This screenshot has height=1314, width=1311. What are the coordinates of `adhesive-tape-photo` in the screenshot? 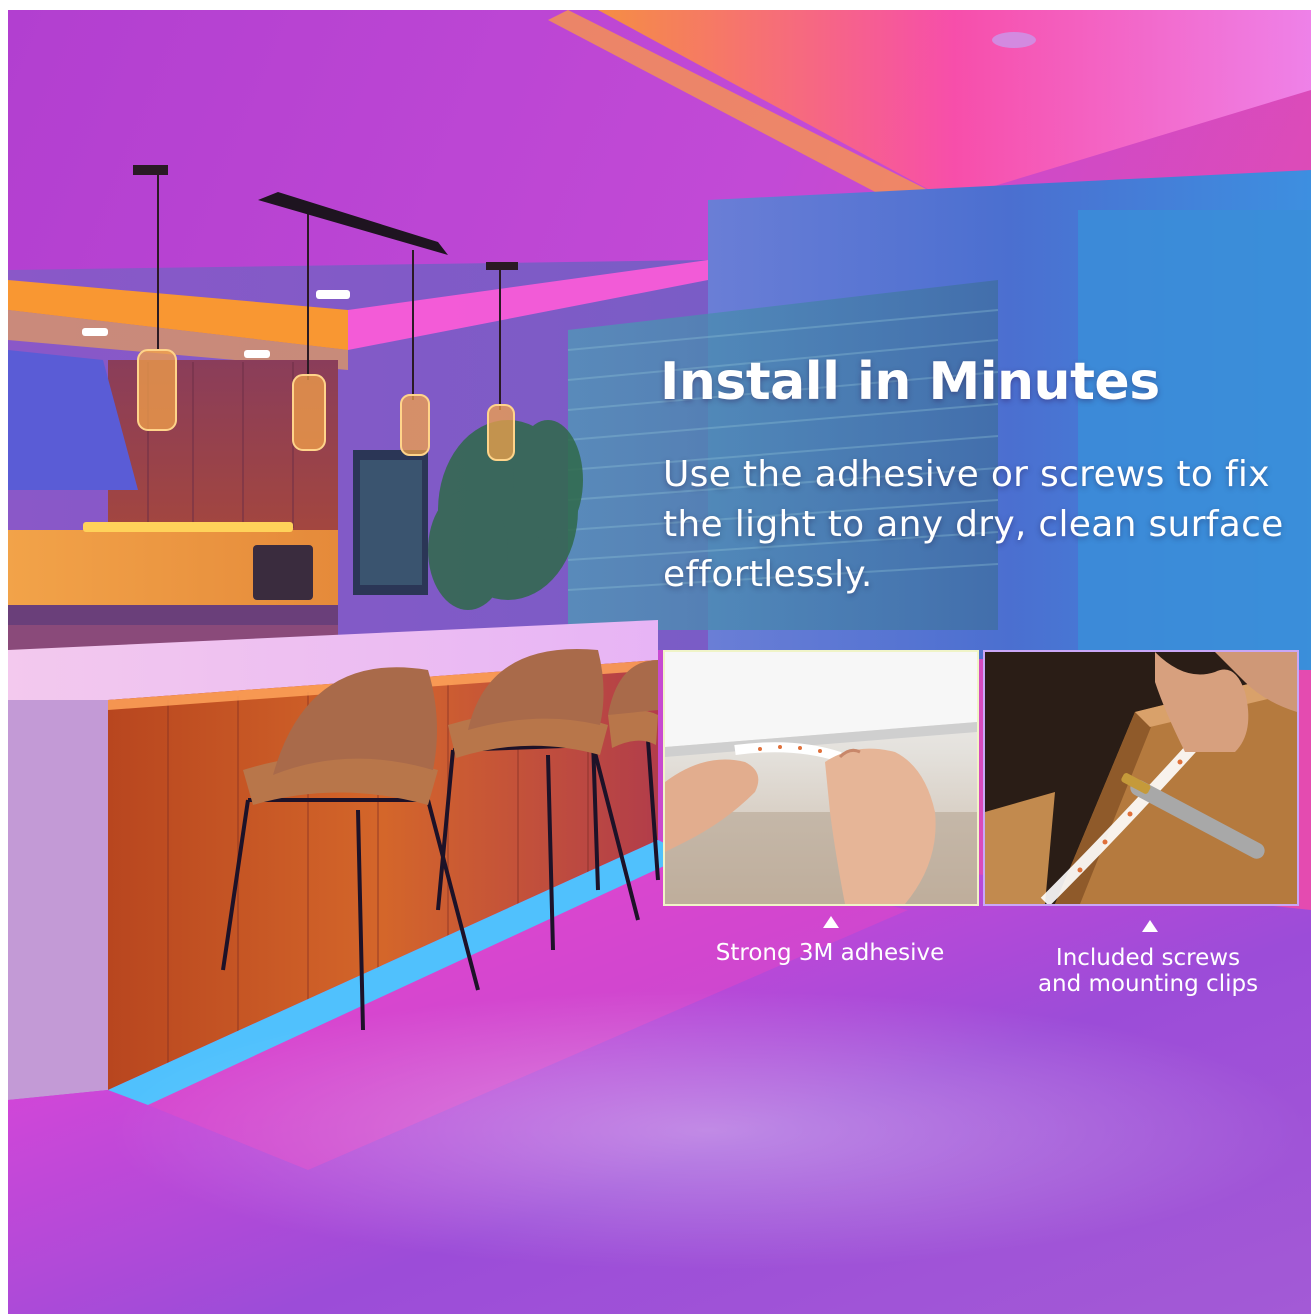 It's located at (821, 778).